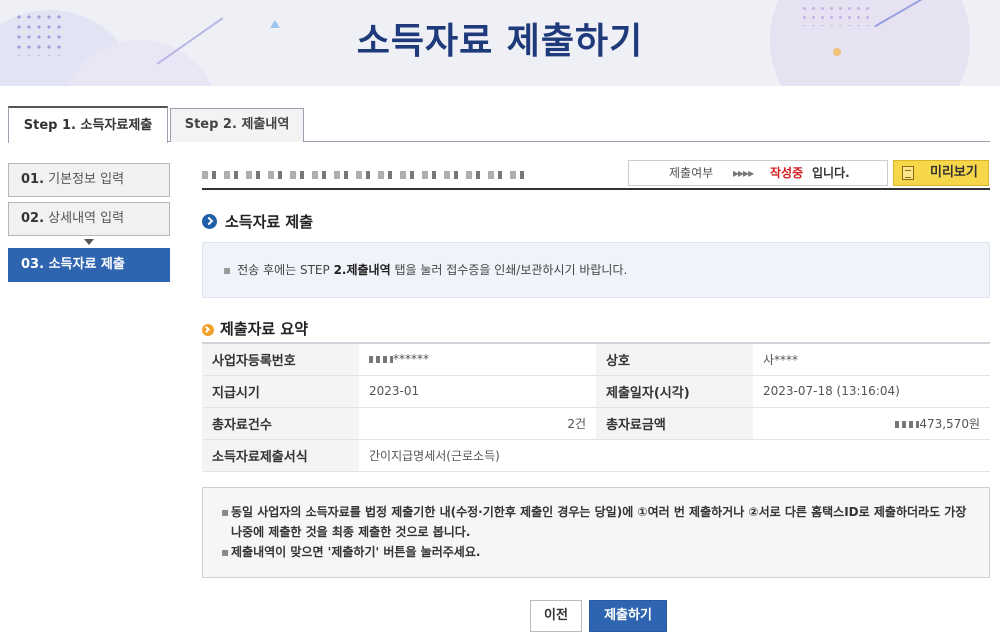  I want to click on table-cell-value: 473,570원, so click(949, 423).